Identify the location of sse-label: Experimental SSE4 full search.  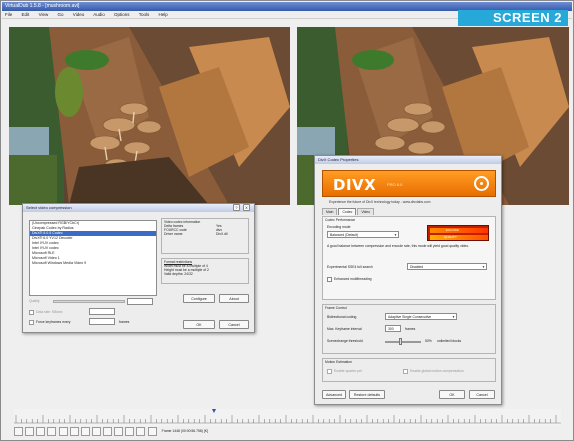
(350, 267).